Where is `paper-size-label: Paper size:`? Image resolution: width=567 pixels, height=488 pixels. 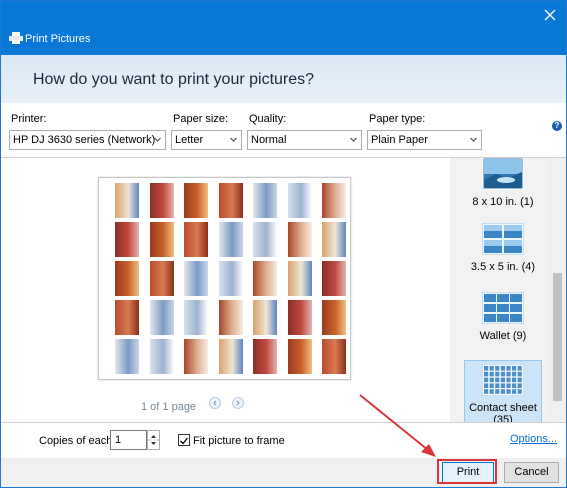
paper-size-label: Paper size: is located at coordinates (201, 119).